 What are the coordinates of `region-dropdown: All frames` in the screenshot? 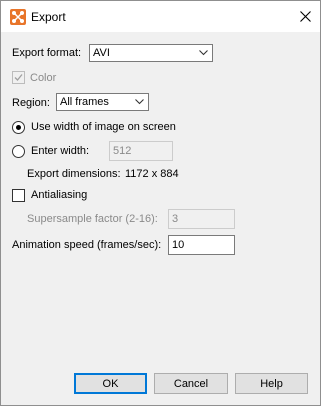 It's located at (102, 102).